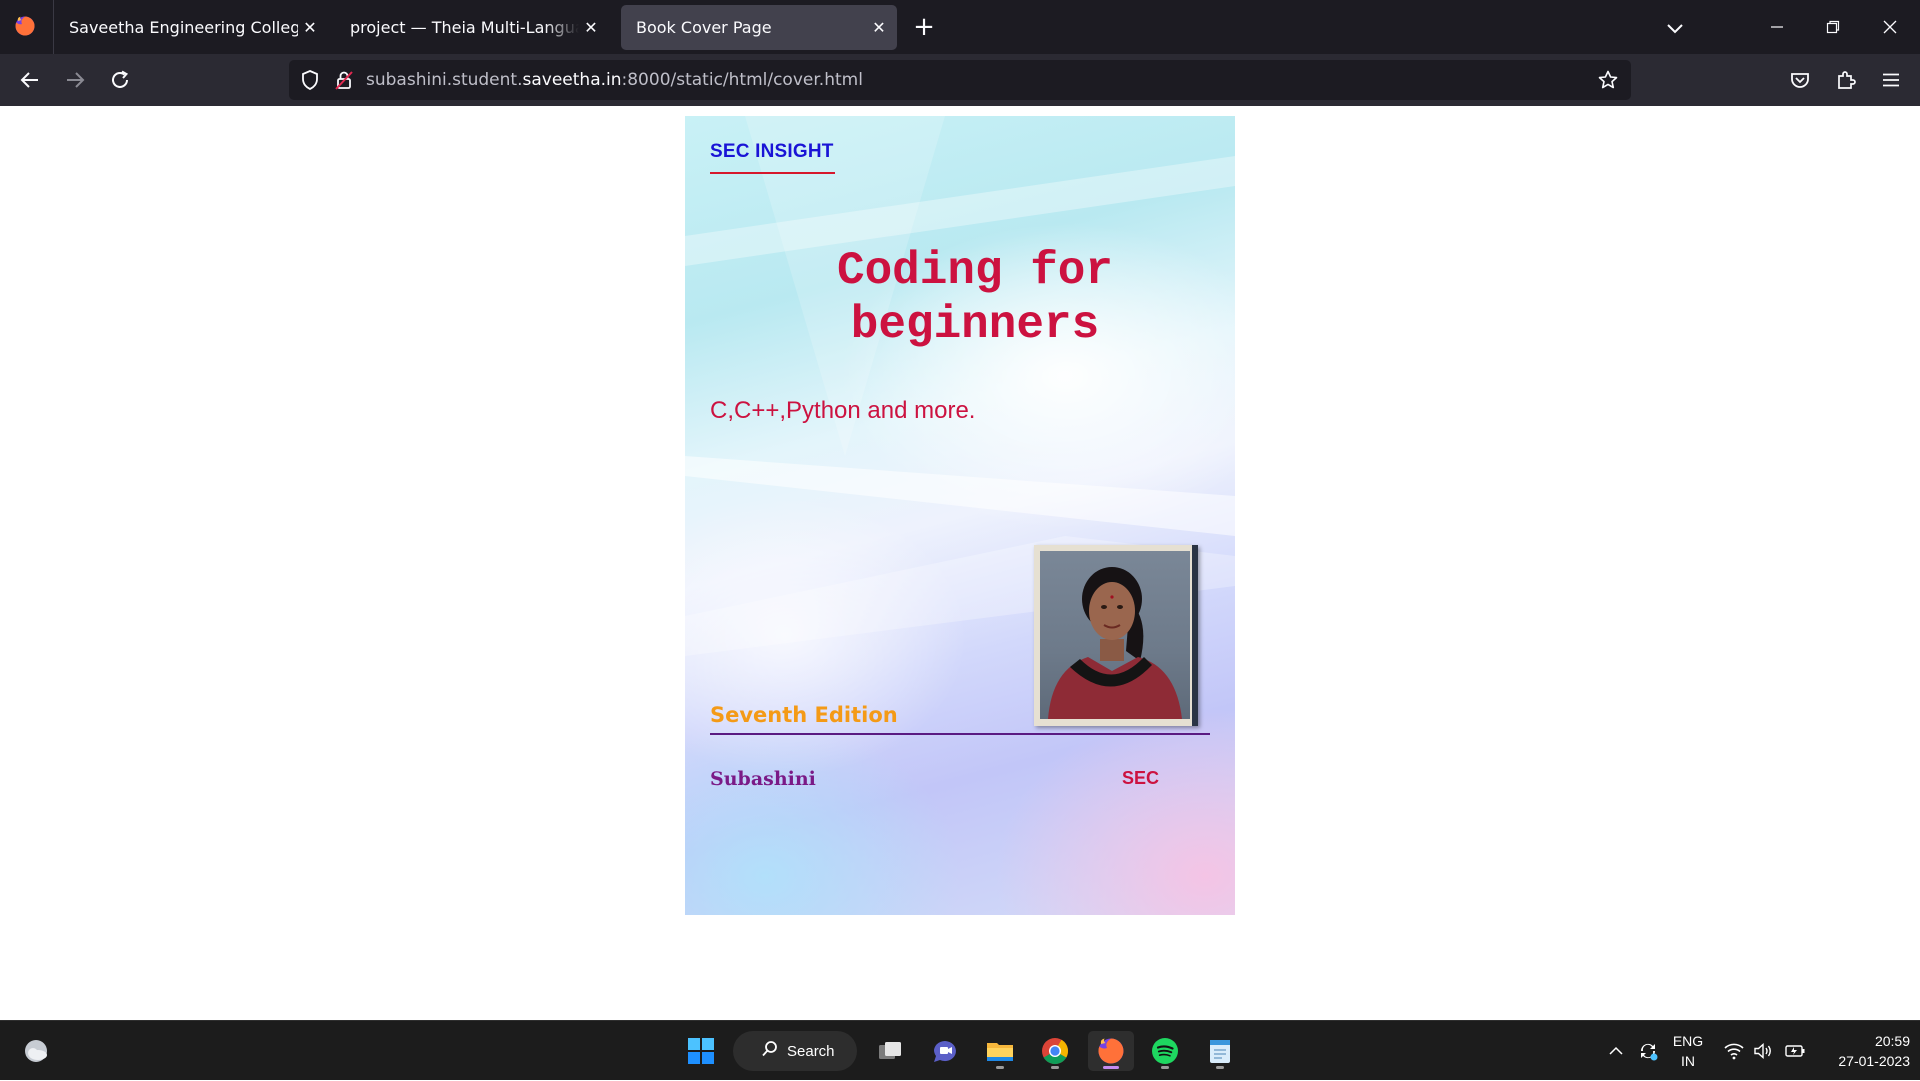 This screenshot has height=1081, width=1920. What do you see at coordinates (924, 27) in the screenshot?
I see `new-tab-button: +` at bounding box center [924, 27].